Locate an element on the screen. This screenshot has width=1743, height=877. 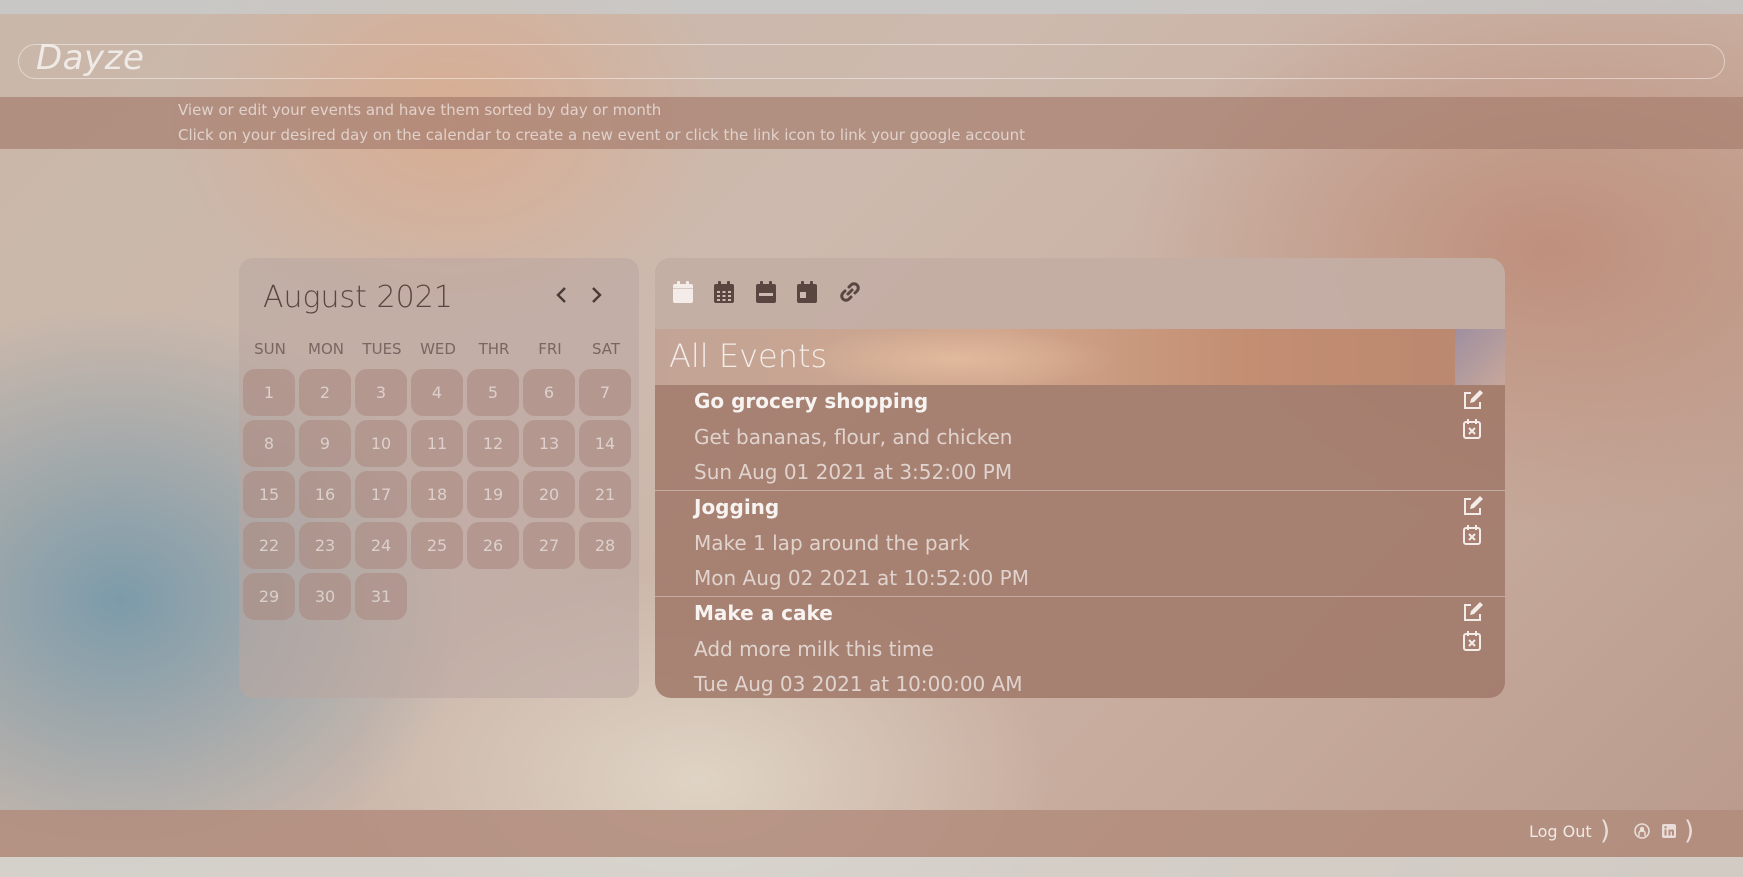
calendar-day: 5 is located at coordinates (493, 392).